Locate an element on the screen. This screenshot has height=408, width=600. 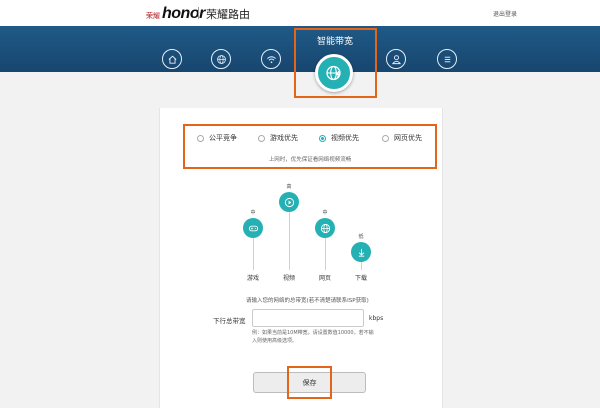
mode-option-game: 游戏优先 is located at coordinates (278, 138).